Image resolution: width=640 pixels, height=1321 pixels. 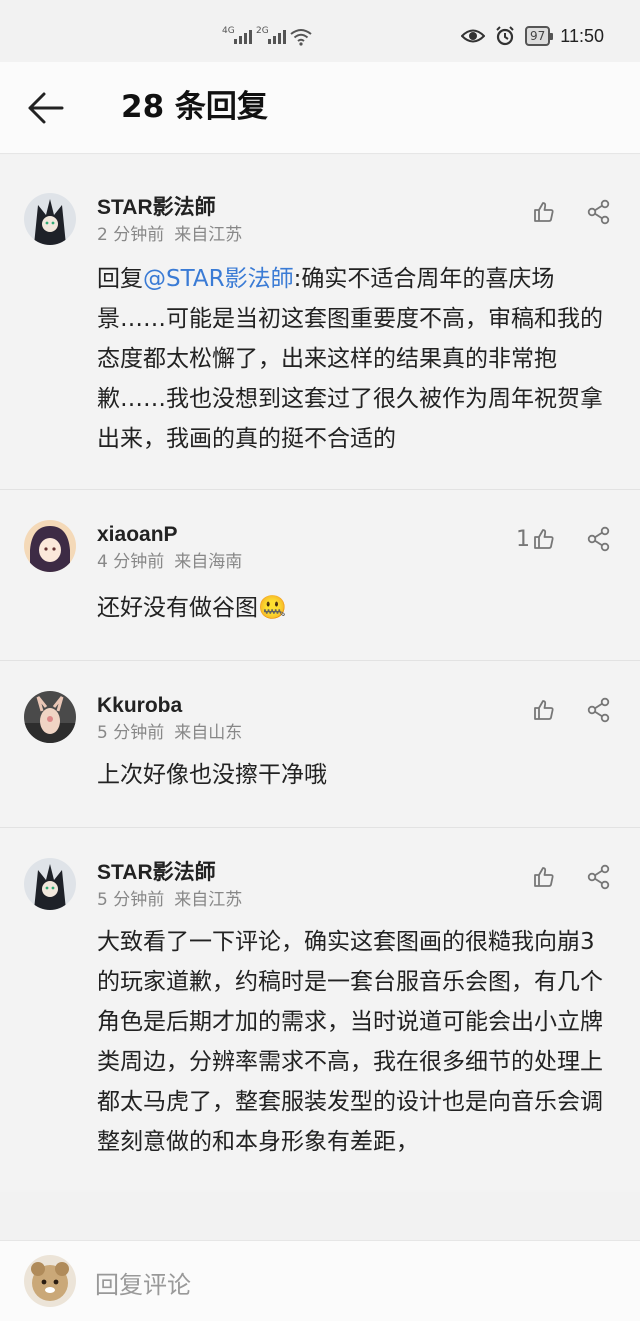 I want to click on reply-prefix: 回复, so click(x=120, y=279).